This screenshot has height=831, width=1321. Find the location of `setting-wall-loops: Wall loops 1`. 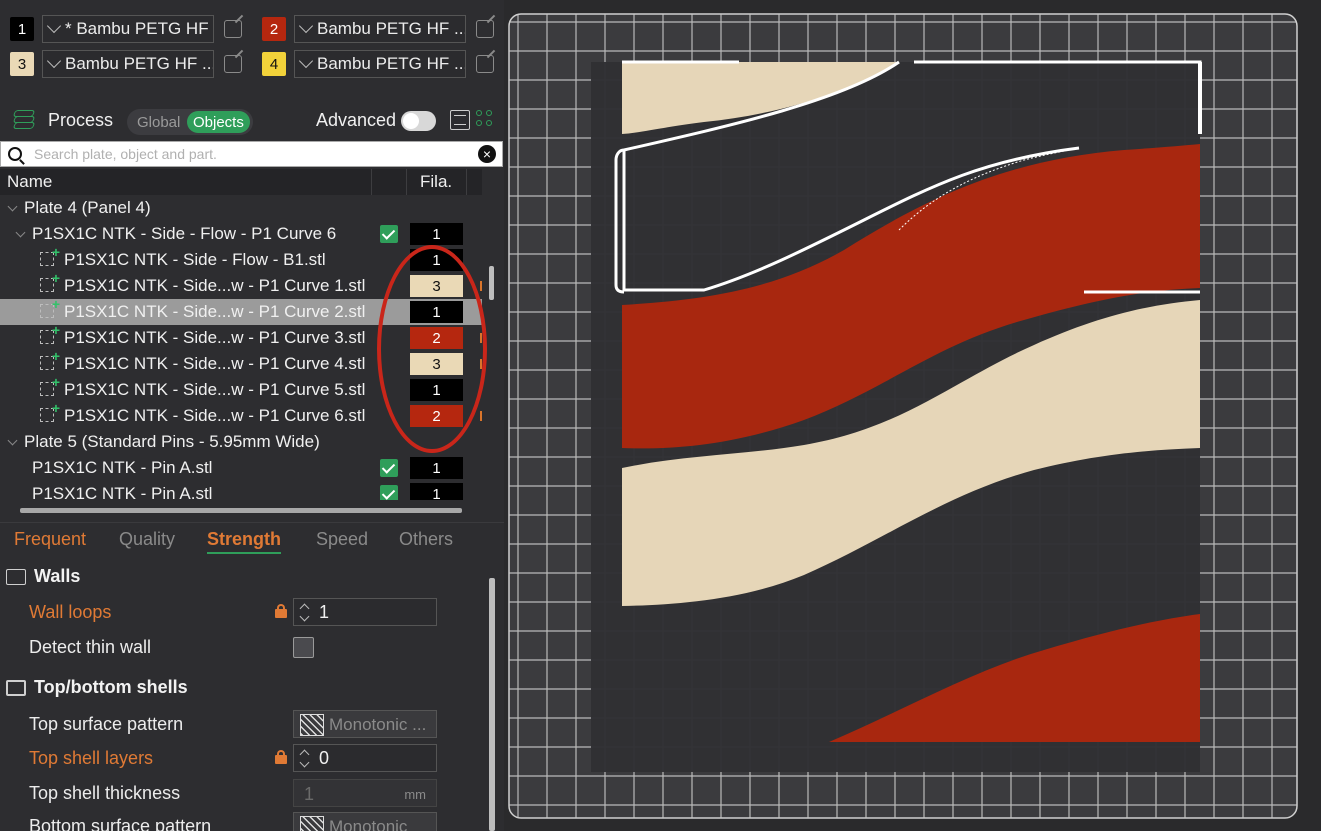

setting-wall-loops: Wall loops 1 is located at coordinates (254, 613).